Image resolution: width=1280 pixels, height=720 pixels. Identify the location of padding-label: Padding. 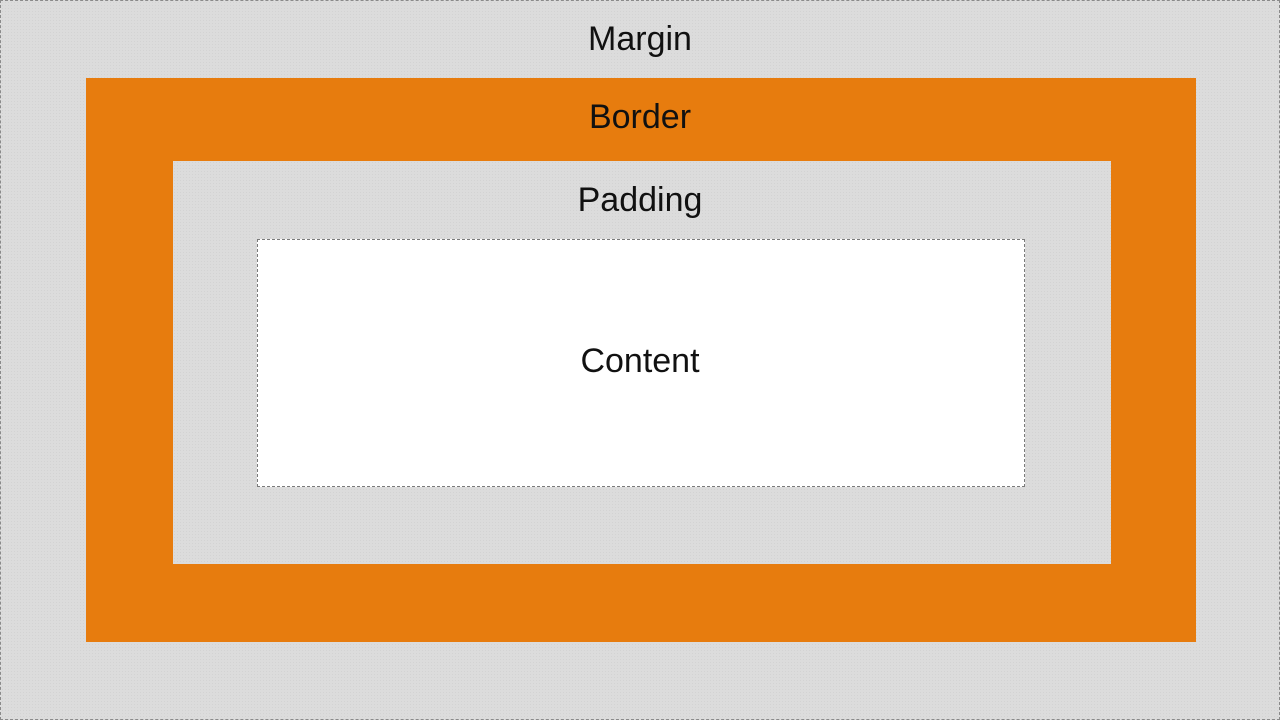
(640, 200).